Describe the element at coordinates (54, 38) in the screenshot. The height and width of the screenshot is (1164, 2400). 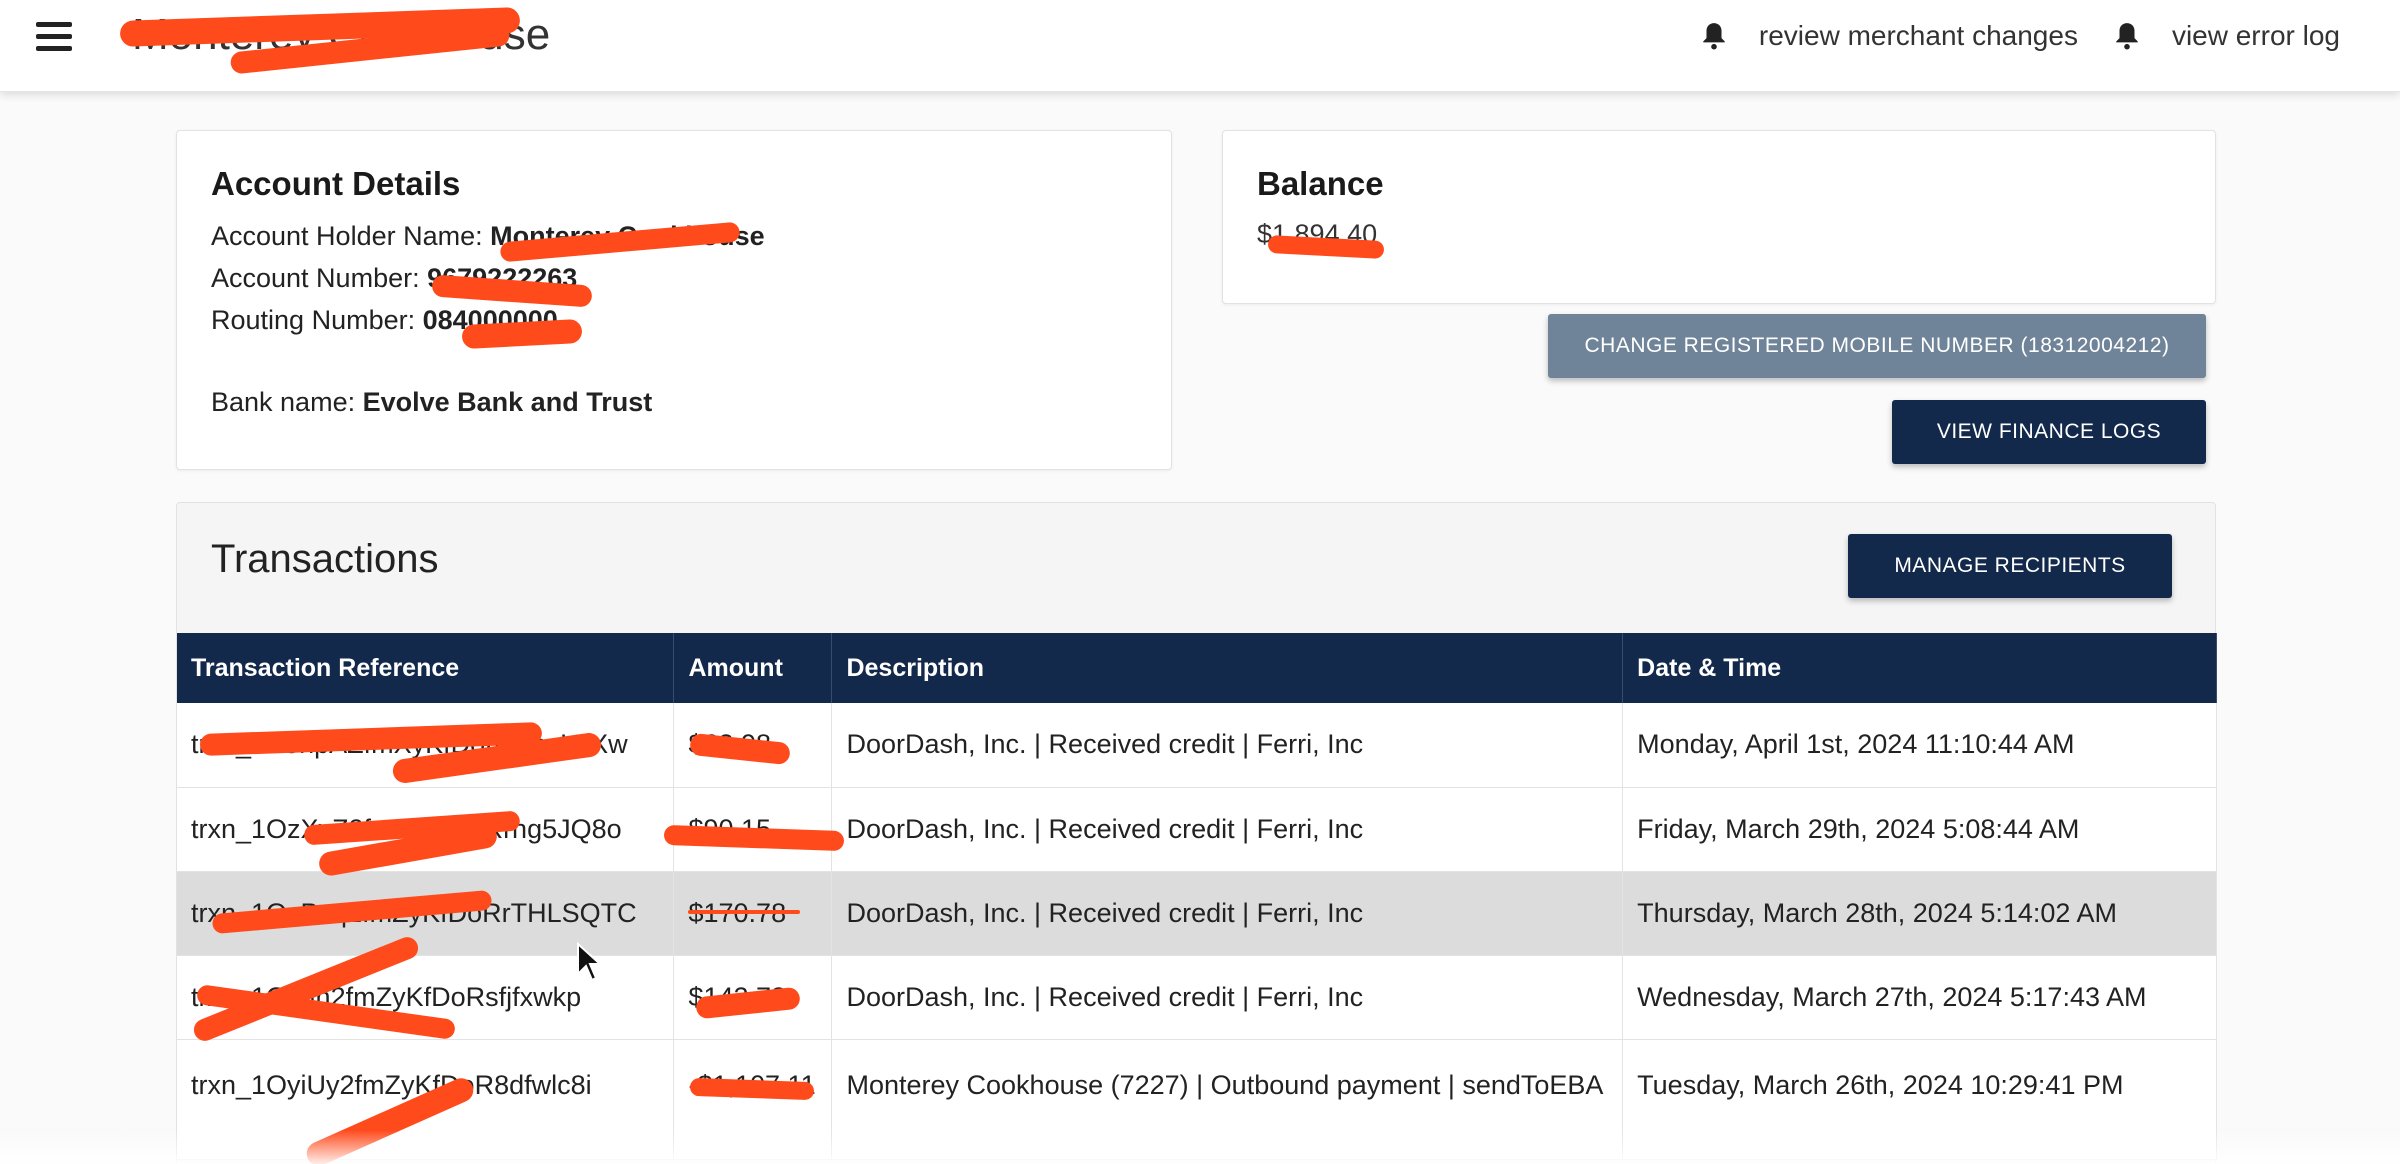
I see `hamburger-menu-icon` at that location.